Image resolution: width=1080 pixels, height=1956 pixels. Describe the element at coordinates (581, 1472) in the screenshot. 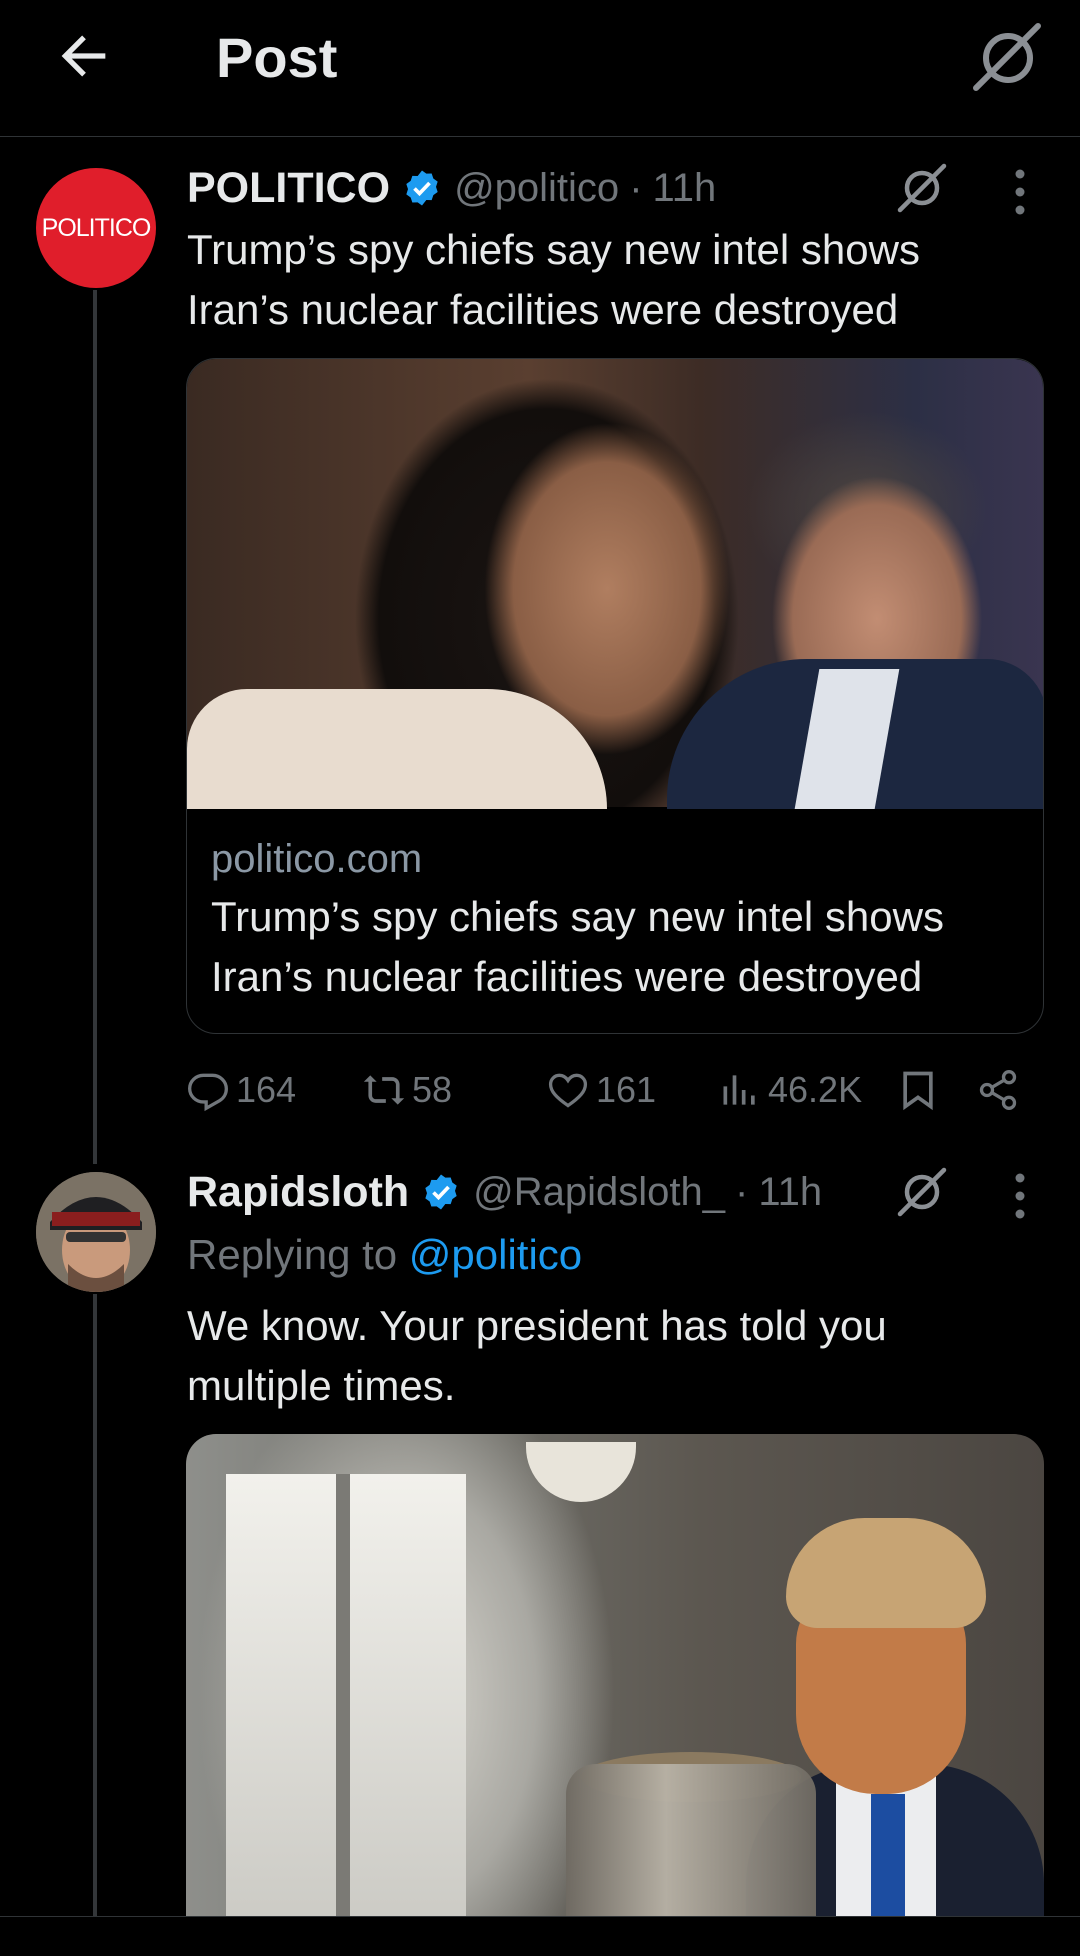

I see `image-lamp` at that location.